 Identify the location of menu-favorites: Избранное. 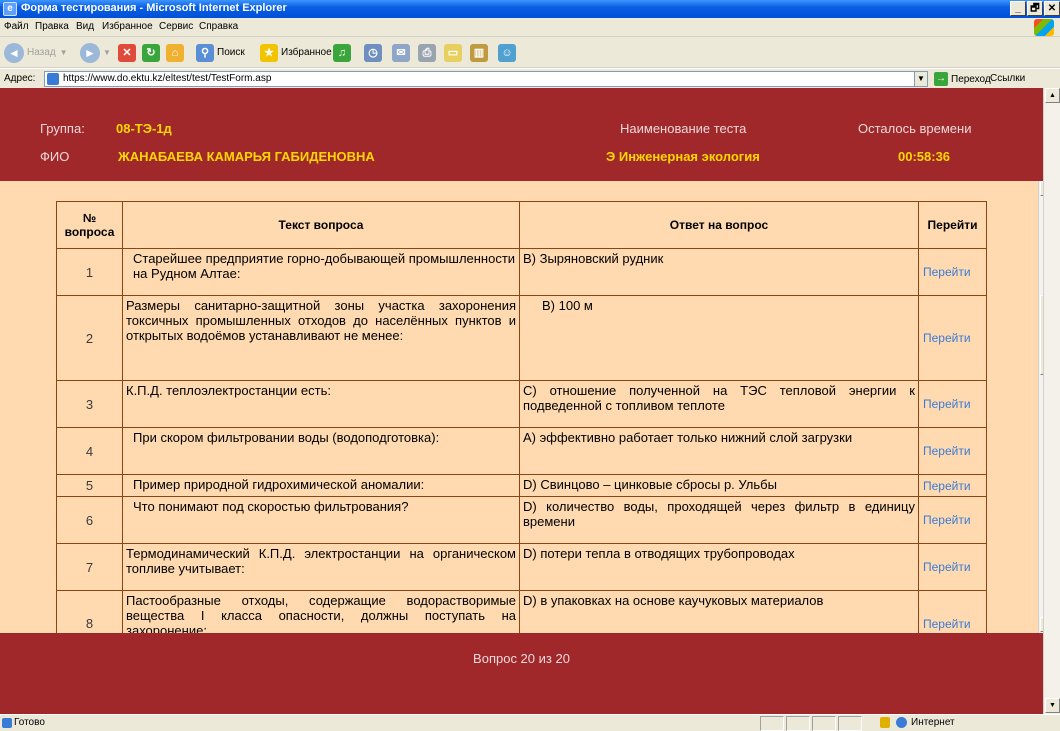
(127, 26).